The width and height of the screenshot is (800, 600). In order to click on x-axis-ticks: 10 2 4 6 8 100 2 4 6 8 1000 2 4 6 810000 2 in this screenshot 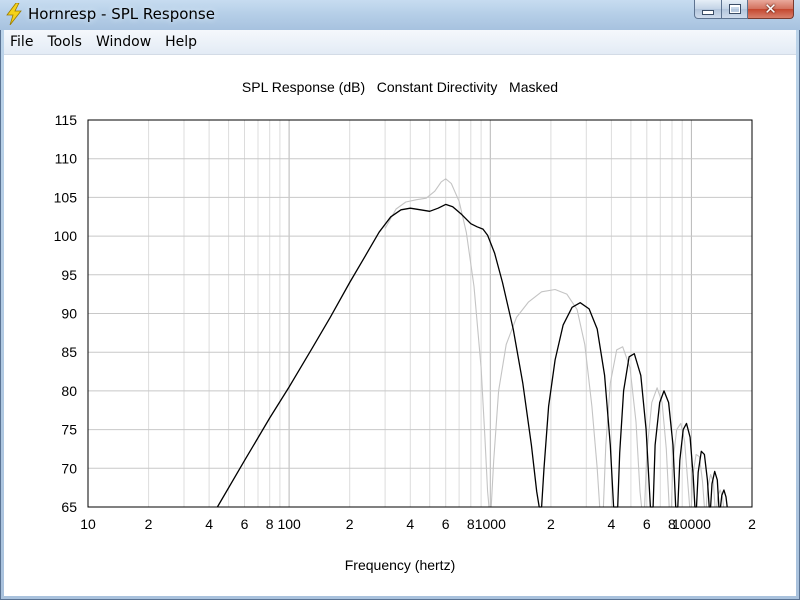, I will do `click(418, 524)`.